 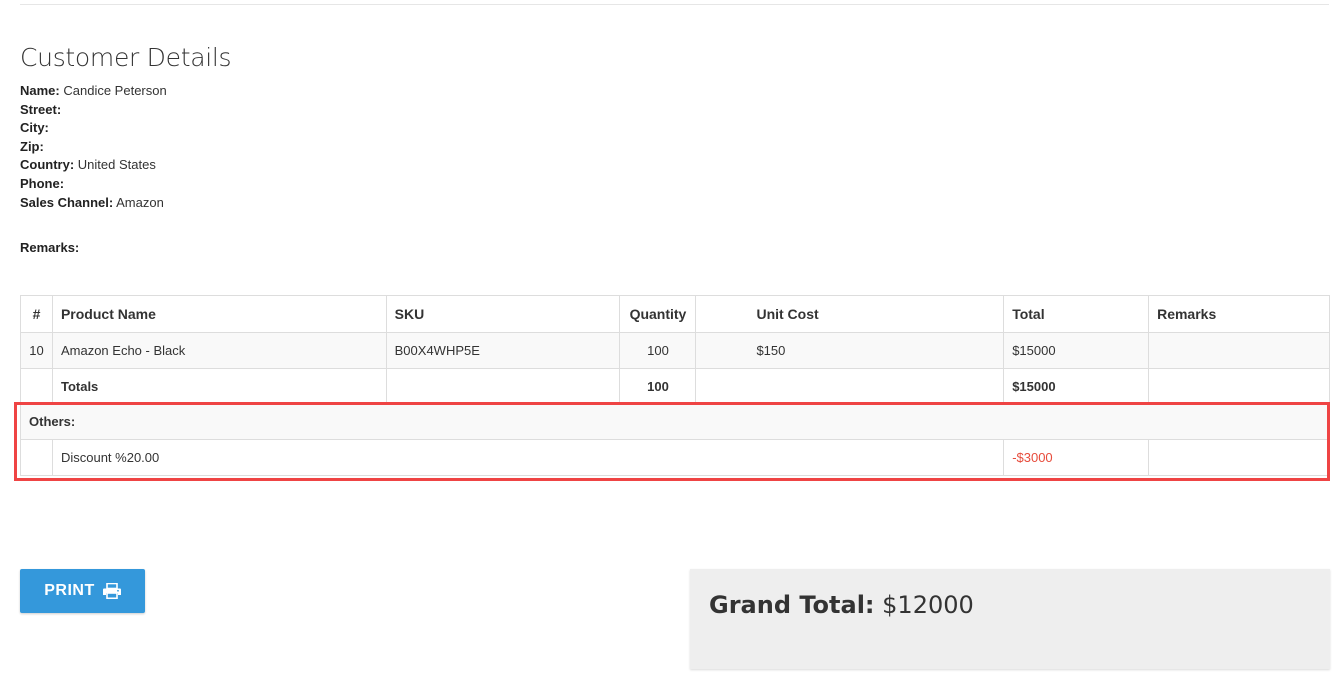 What do you see at coordinates (219, 314) in the screenshot?
I see `col-header-product-name: Product Name` at bounding box center [219, 314].